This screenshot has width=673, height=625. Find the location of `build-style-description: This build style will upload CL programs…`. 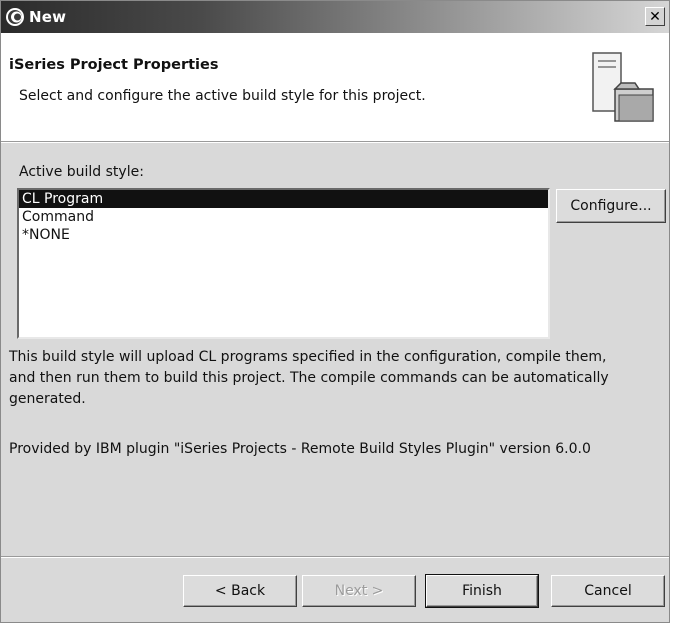

build-style-description: This build style will upload CL programs… is located at coordinates (336, 378).